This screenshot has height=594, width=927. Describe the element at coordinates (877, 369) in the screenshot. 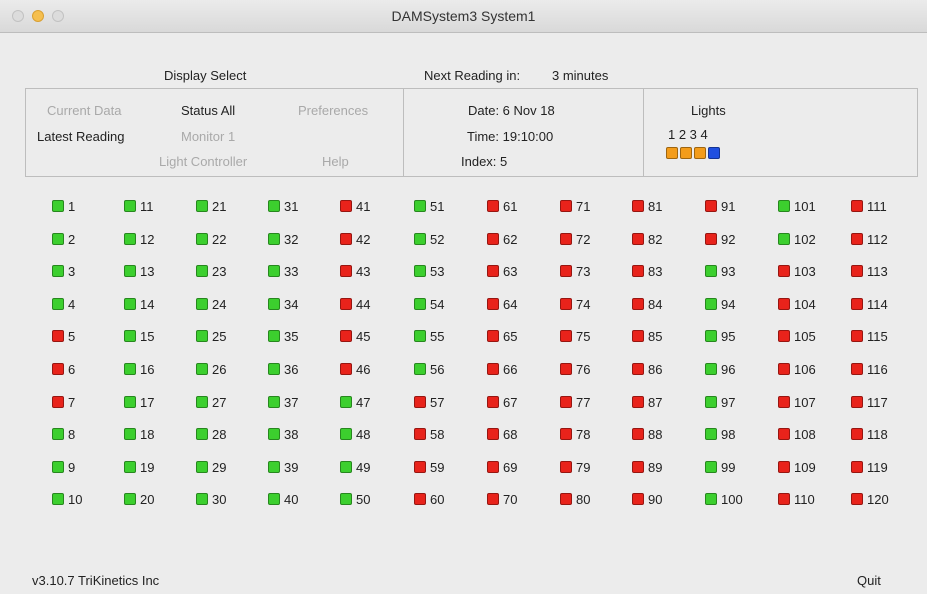

I see `sensor-number: 116` at that location.